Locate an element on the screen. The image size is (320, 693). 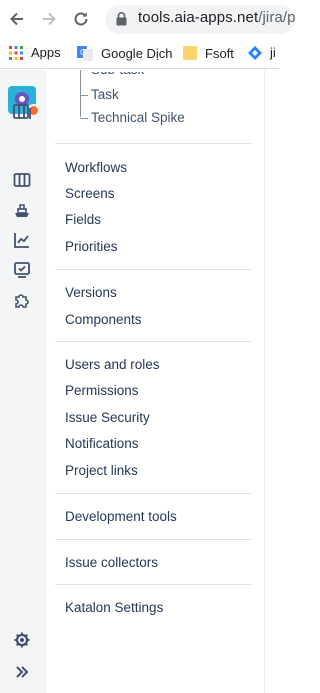
settings-icon is located at coordinates (22, 640).